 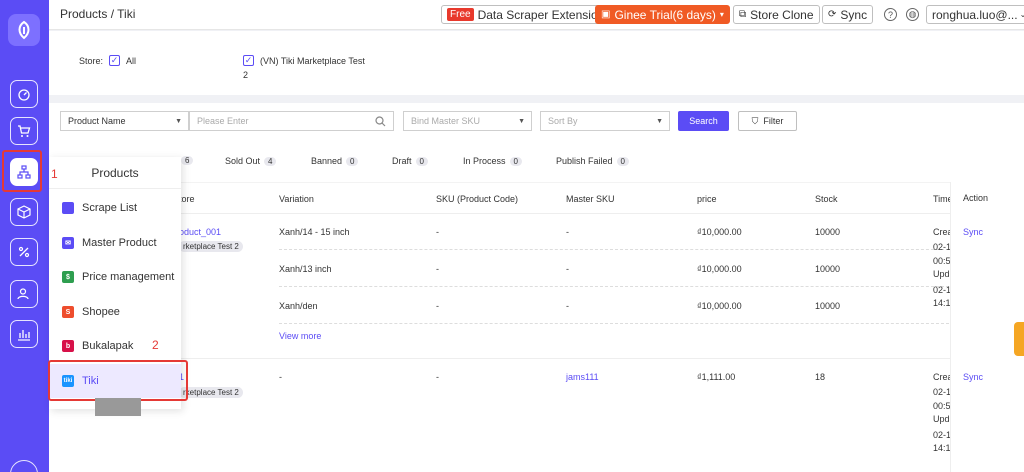 I want to click on menu-item-shopee: S Shopee, so click(x=115, y=312).